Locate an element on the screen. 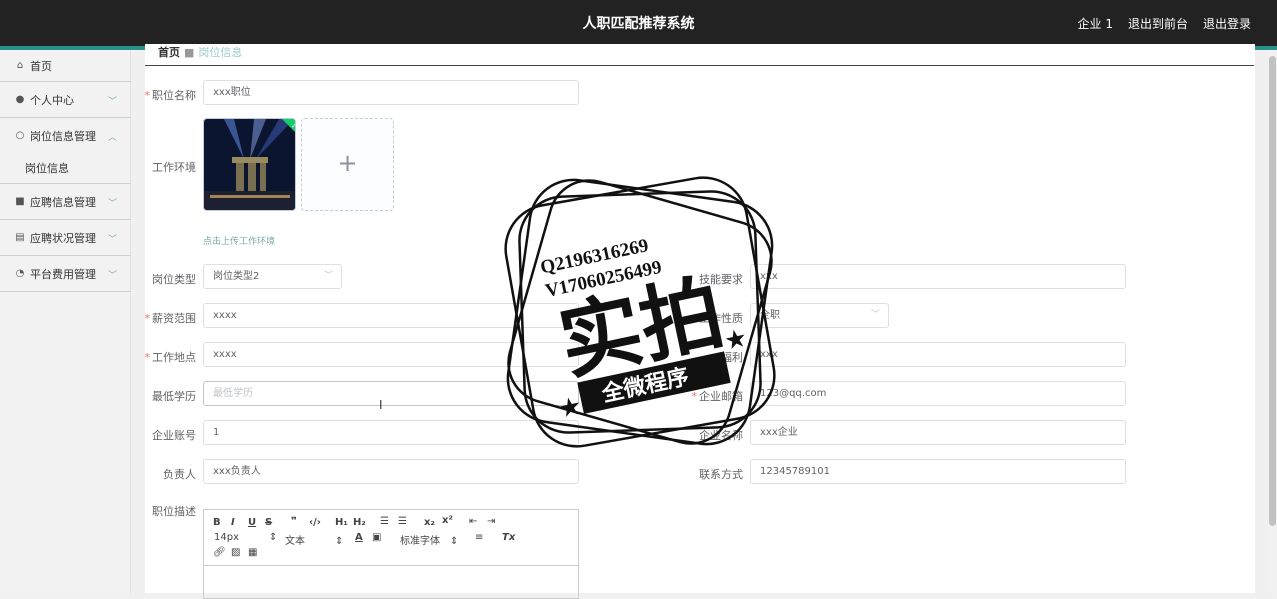 This screenshot has width=1277, height=599. top-bar: 人职匹配推荐系统 企业 1 退出到前台 退出登录 is located at coordinates (638, 23).